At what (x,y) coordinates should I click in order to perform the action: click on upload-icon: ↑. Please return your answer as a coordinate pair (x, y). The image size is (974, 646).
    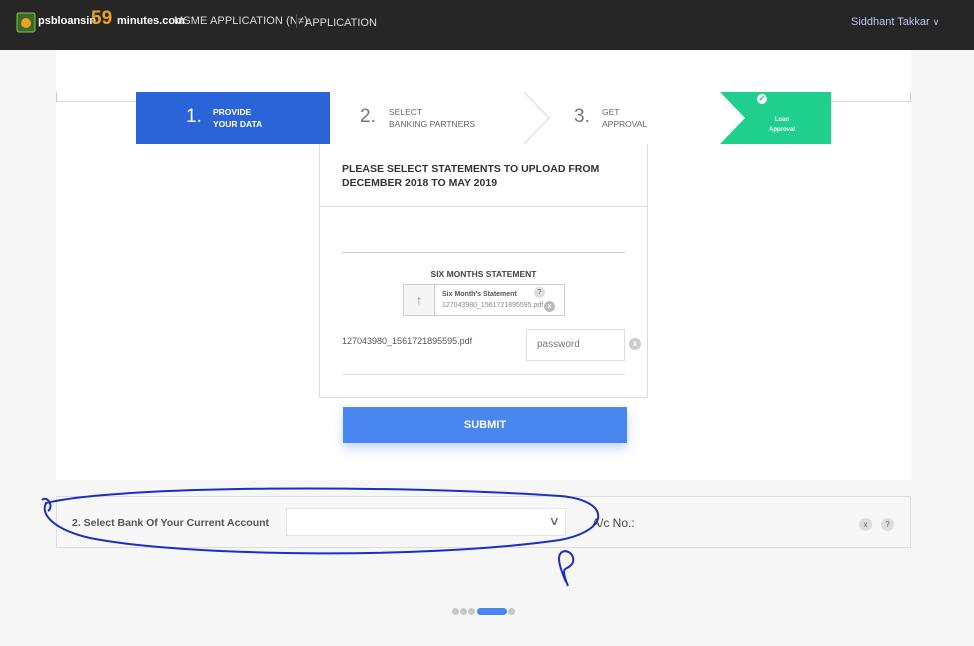
    Looking at the image, I should click on (419, 300).